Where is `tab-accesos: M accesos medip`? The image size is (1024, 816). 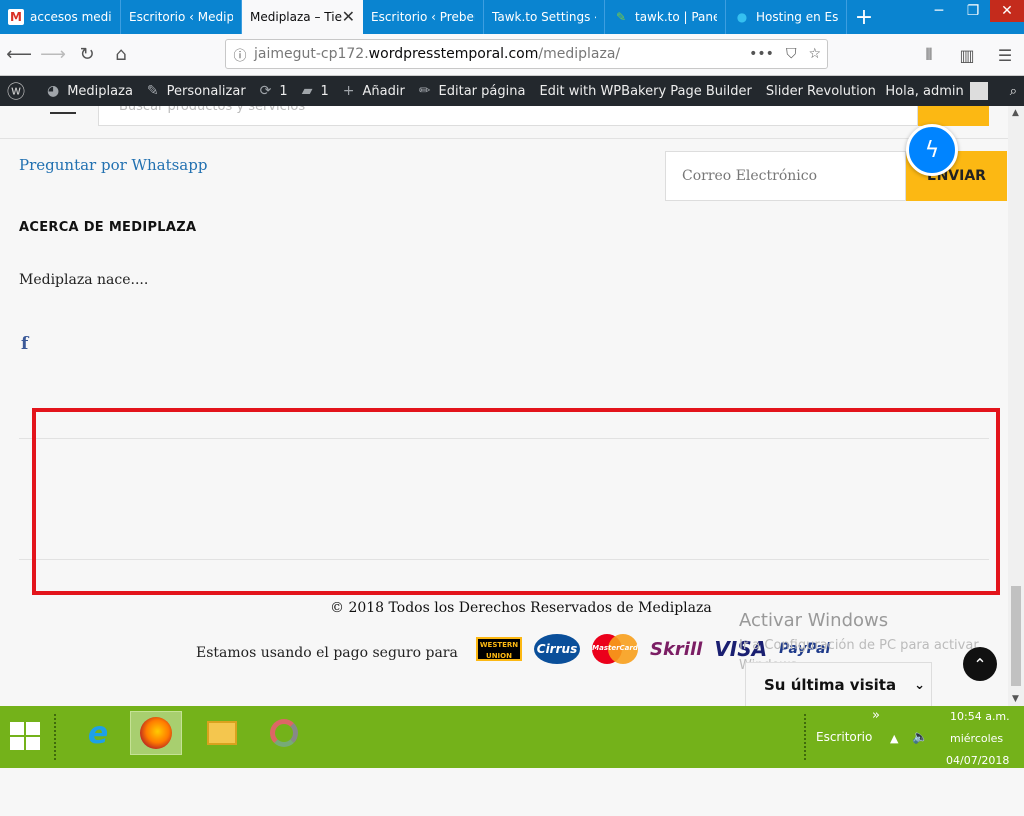
tab-accesos: M accesos medip is located at coordinates (60, 17).